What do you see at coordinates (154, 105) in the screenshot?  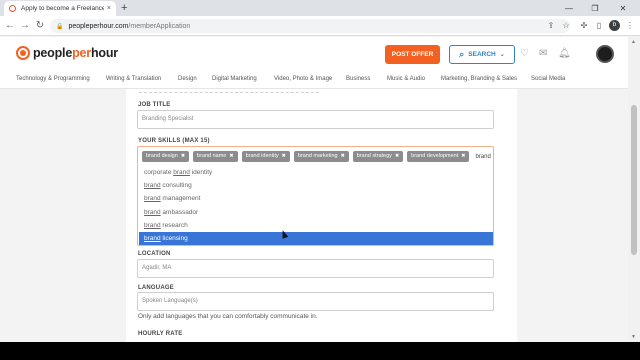 I see `job-title-label: JOB TITLE` at bounding box center [154, 105].